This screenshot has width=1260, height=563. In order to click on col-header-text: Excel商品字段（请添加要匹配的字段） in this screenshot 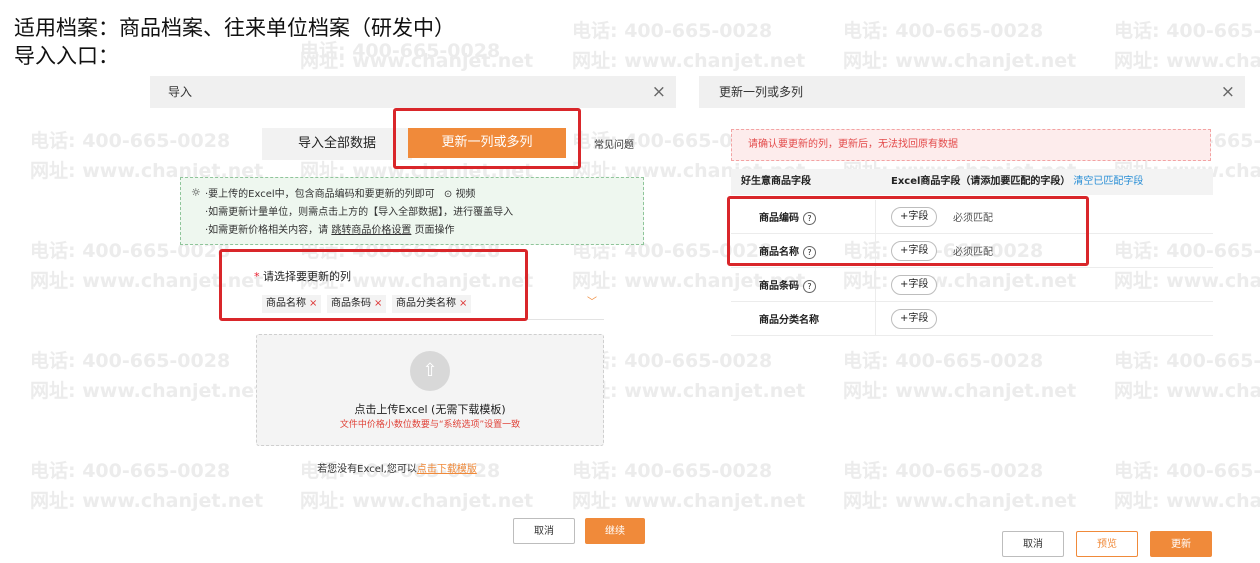, I will do `click(981, 181)`.